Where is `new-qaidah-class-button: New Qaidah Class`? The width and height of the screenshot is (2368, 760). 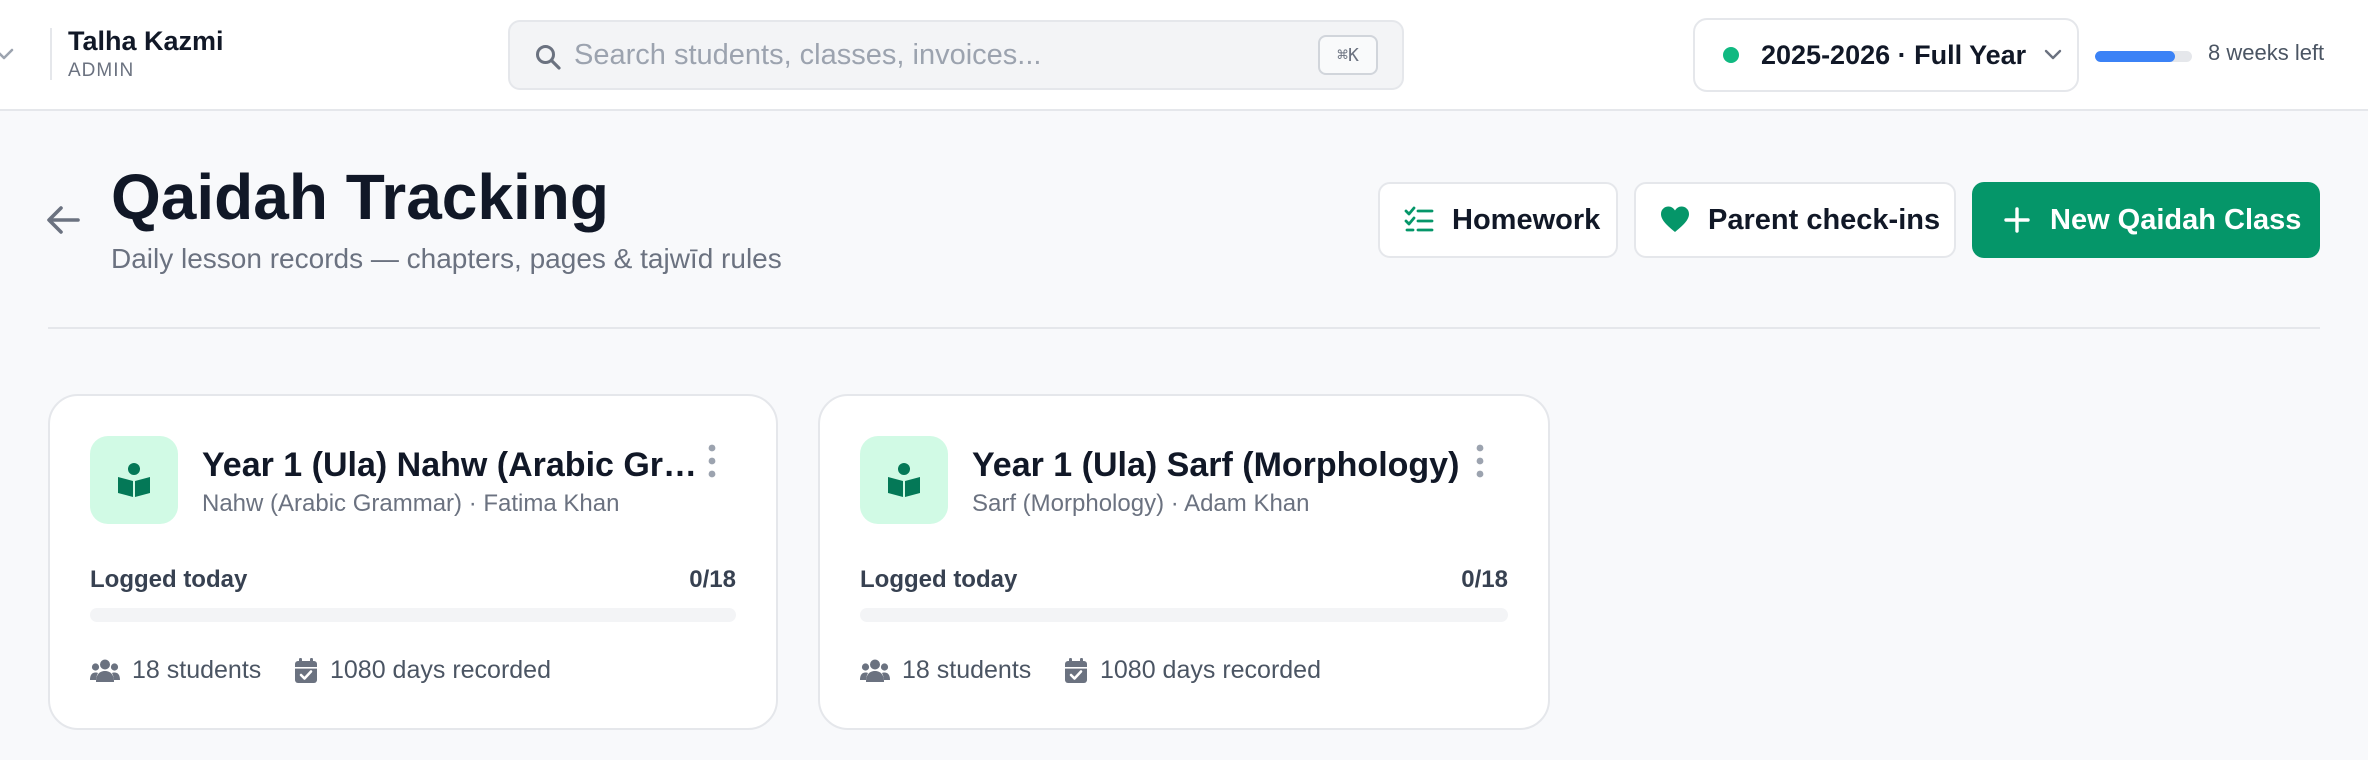 new-qaidah-class-button: New Qaidah Class is located at coordinates (2146, 220).